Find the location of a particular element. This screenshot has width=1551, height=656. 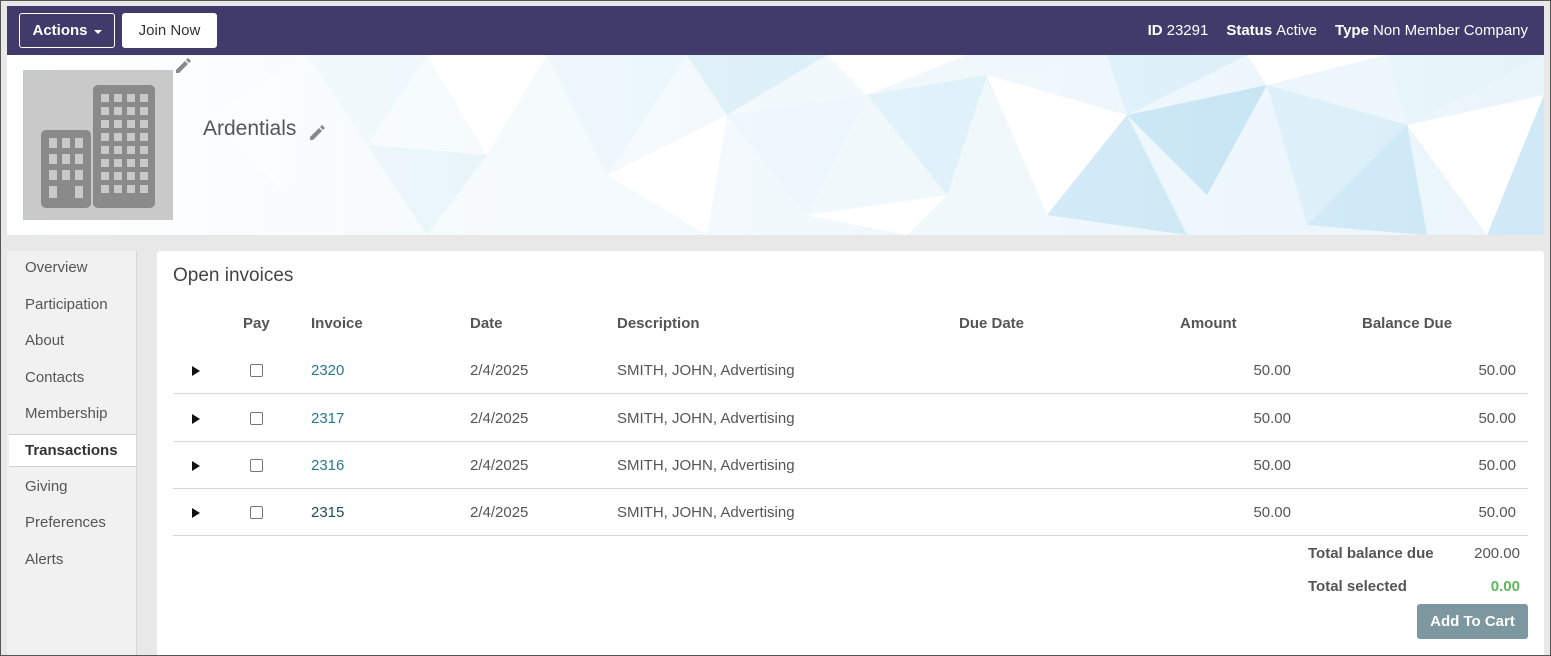

join-now-button: Join Now is located at coordinates (169, 30).